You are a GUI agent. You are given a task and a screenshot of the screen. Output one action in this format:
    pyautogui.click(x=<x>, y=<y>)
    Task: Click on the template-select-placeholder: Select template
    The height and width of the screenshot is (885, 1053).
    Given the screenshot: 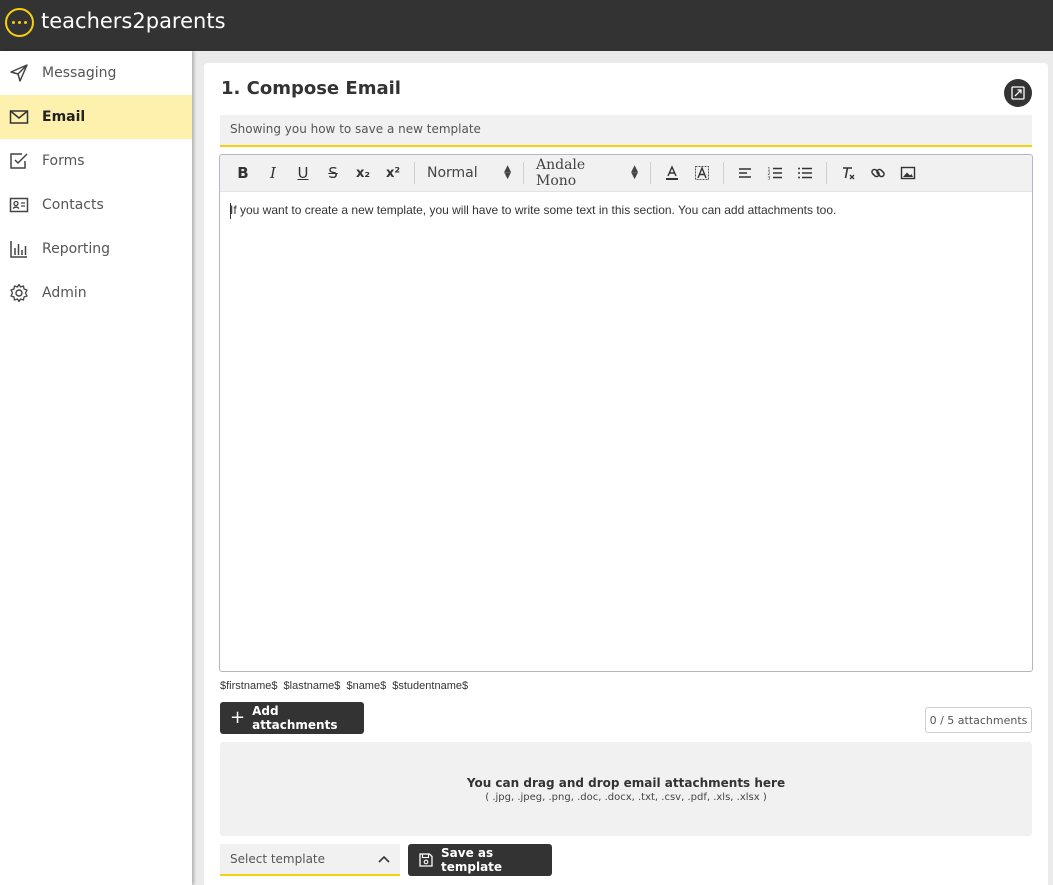 What is the action you would take?
    pyautogui.click(x=278, y=859)
    